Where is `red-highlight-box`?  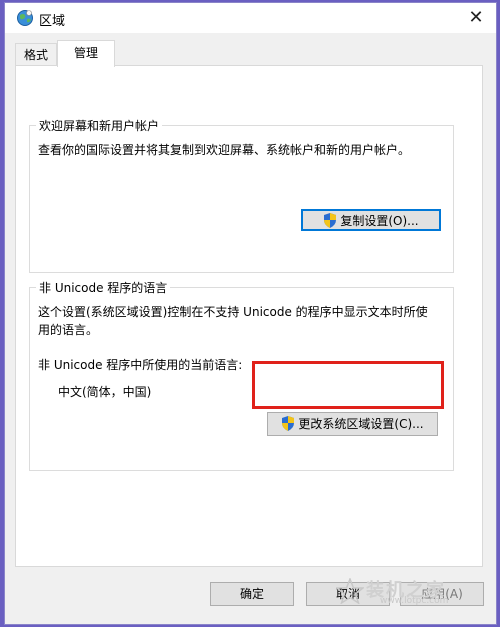 red-highlight-box is located at coordinates (348, 385).